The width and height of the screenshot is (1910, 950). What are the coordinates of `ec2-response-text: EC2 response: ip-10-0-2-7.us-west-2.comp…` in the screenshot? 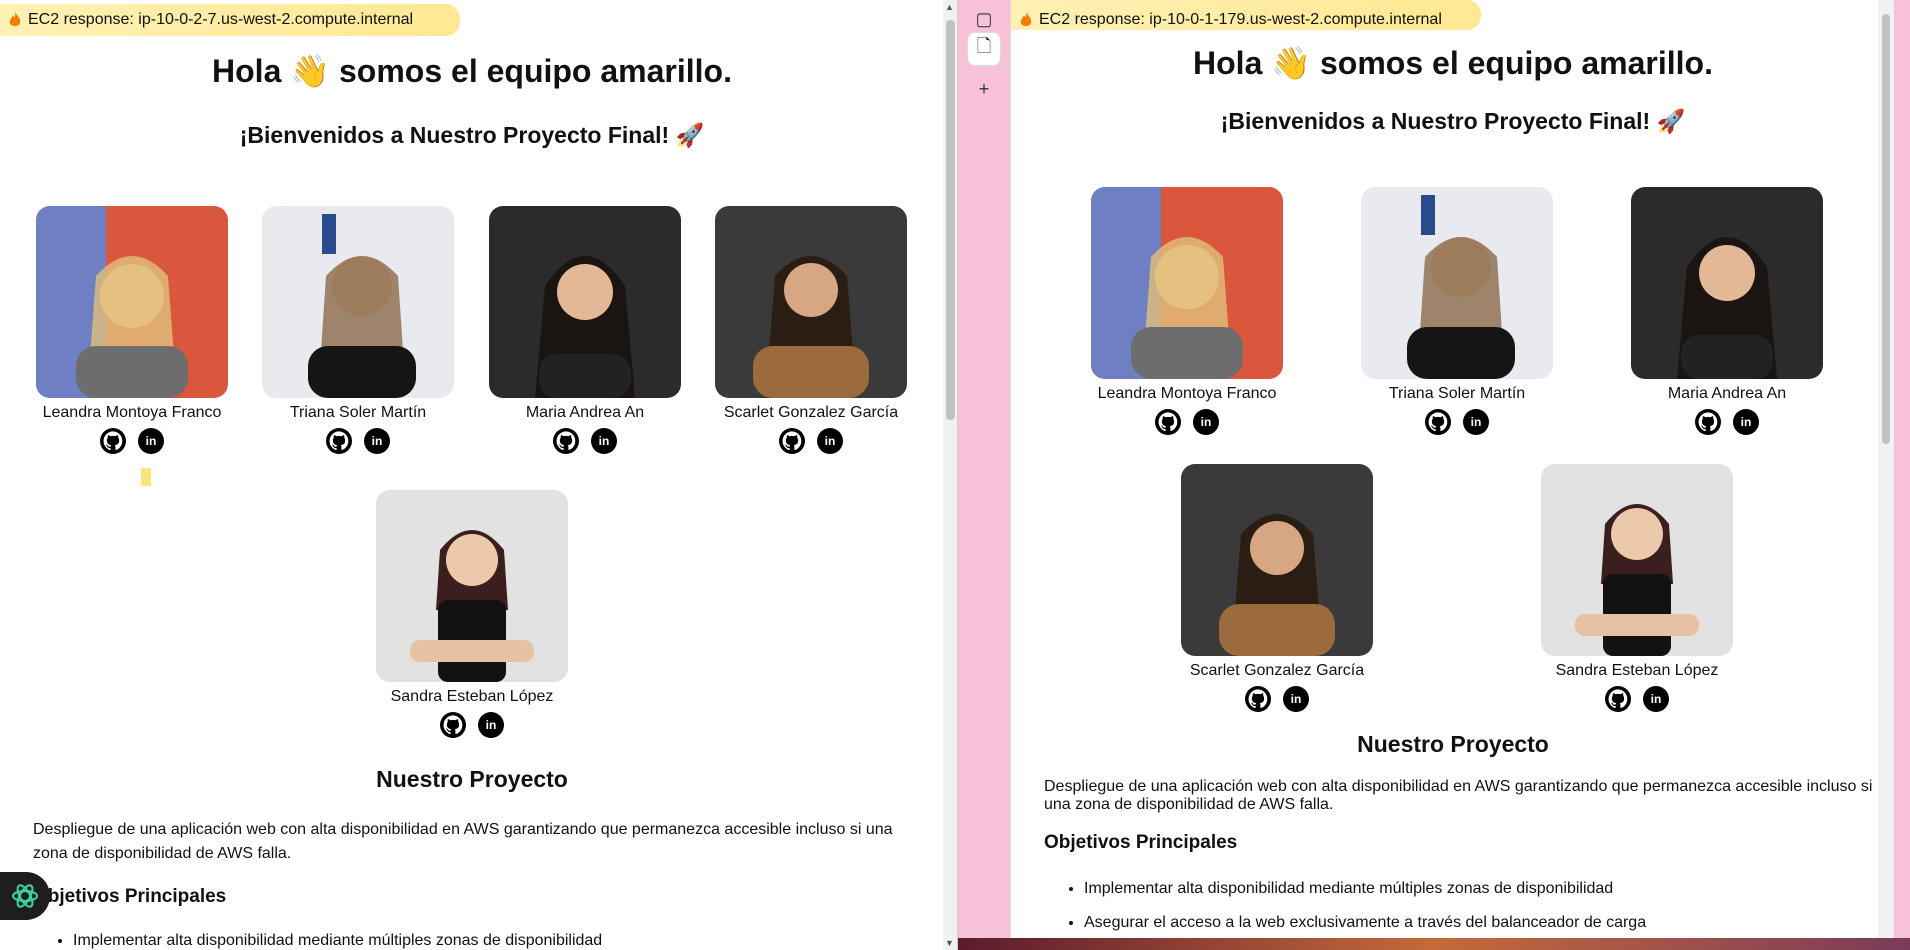 It's located at (221, 19).